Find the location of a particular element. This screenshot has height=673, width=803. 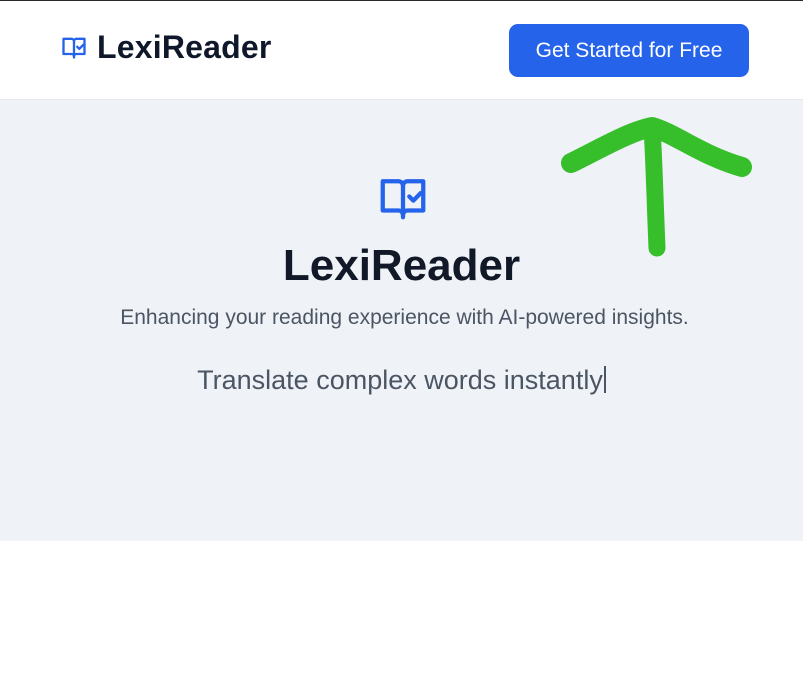

get-started-button: Get Started for Free is located at coordinates (629, 50).